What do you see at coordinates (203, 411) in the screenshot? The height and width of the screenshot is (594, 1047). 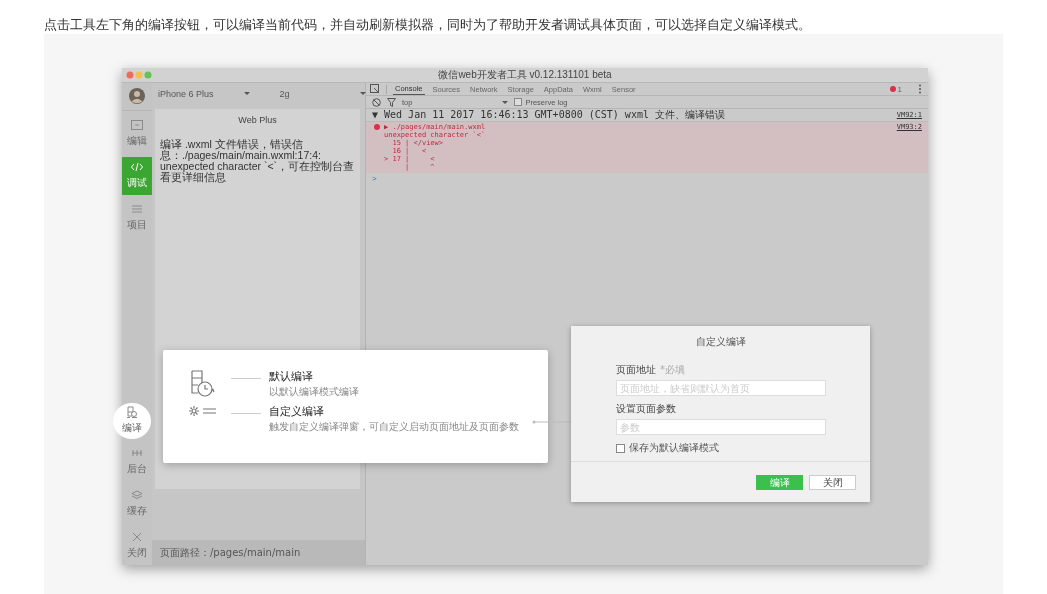 I see `gear-list-icon` at bounding box center [203, 411].